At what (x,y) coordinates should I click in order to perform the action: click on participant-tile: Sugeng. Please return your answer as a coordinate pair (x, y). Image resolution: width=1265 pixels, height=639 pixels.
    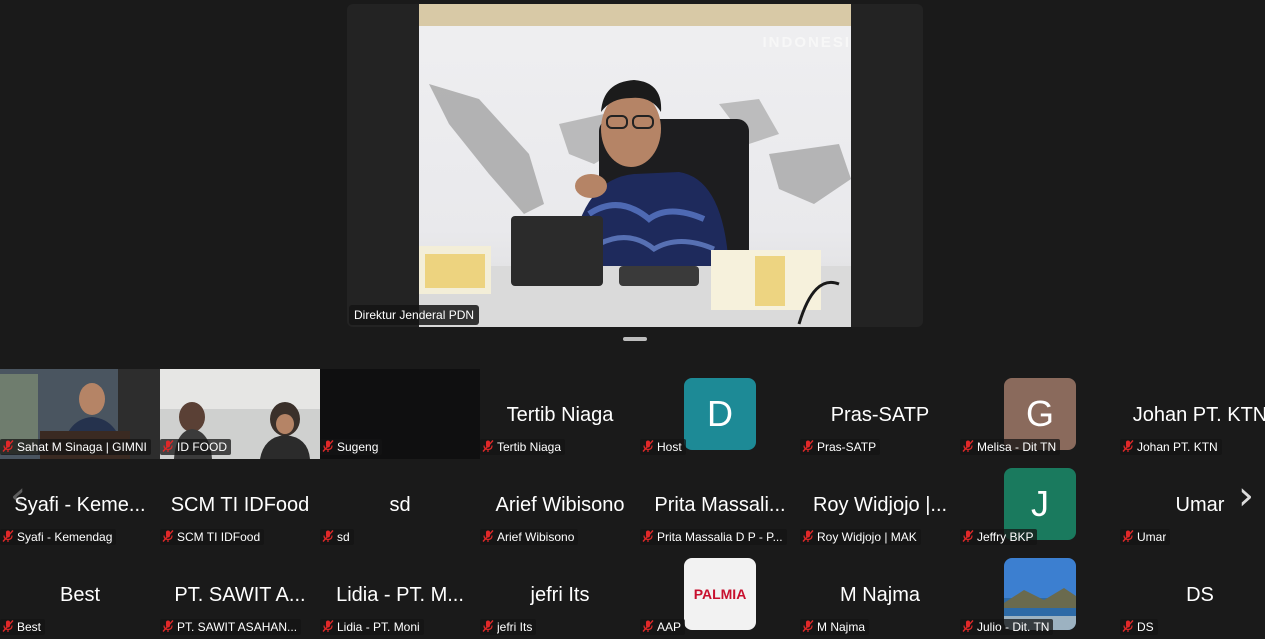
    Looking at the image, I should click on (400, 414).